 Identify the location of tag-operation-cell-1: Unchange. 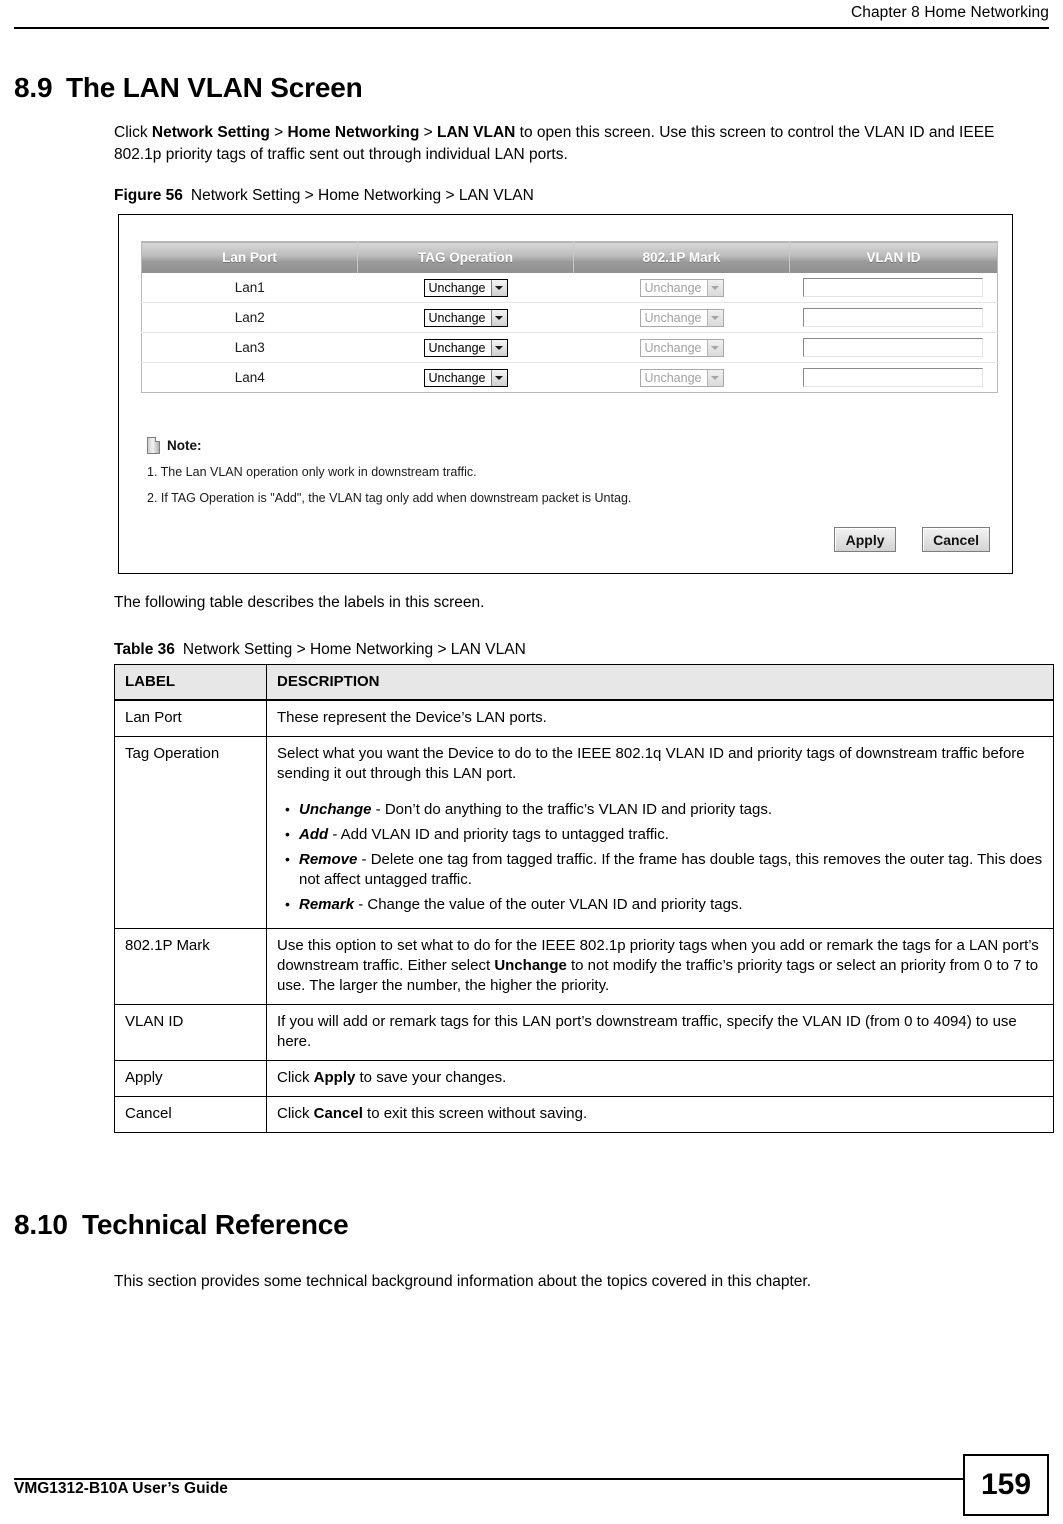
(465, 288).